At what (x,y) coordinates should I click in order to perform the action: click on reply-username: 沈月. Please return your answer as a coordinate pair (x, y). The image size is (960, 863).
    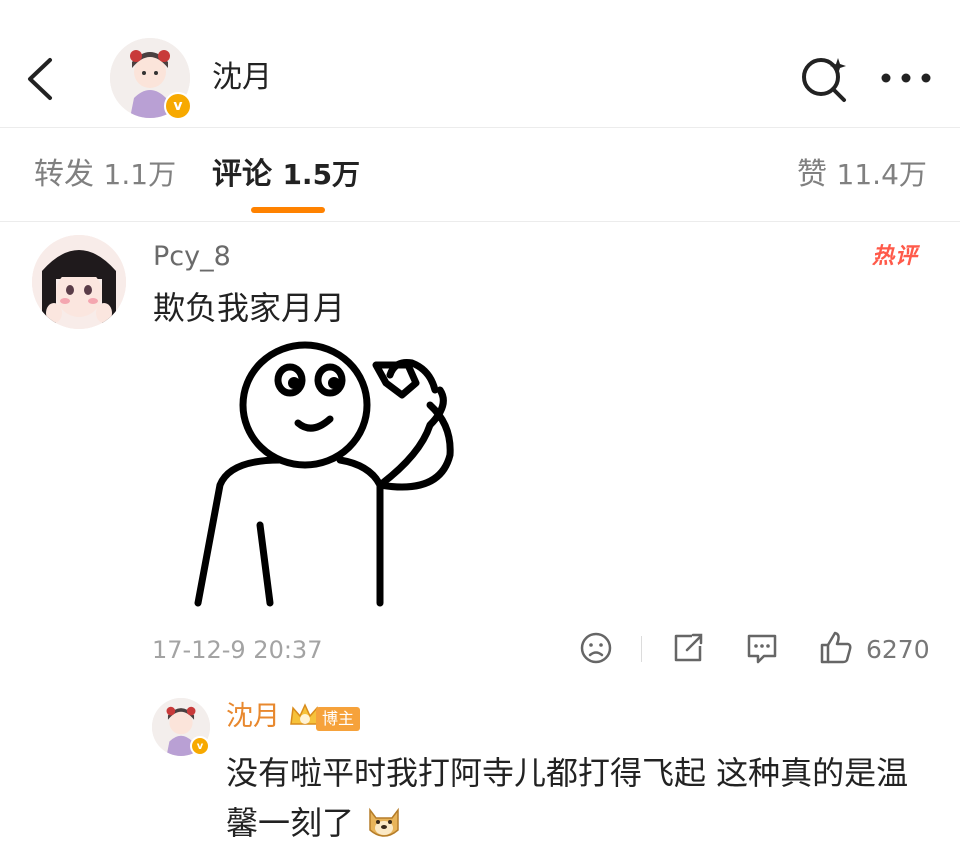
    Looking at the image, I should click on (253, 717).